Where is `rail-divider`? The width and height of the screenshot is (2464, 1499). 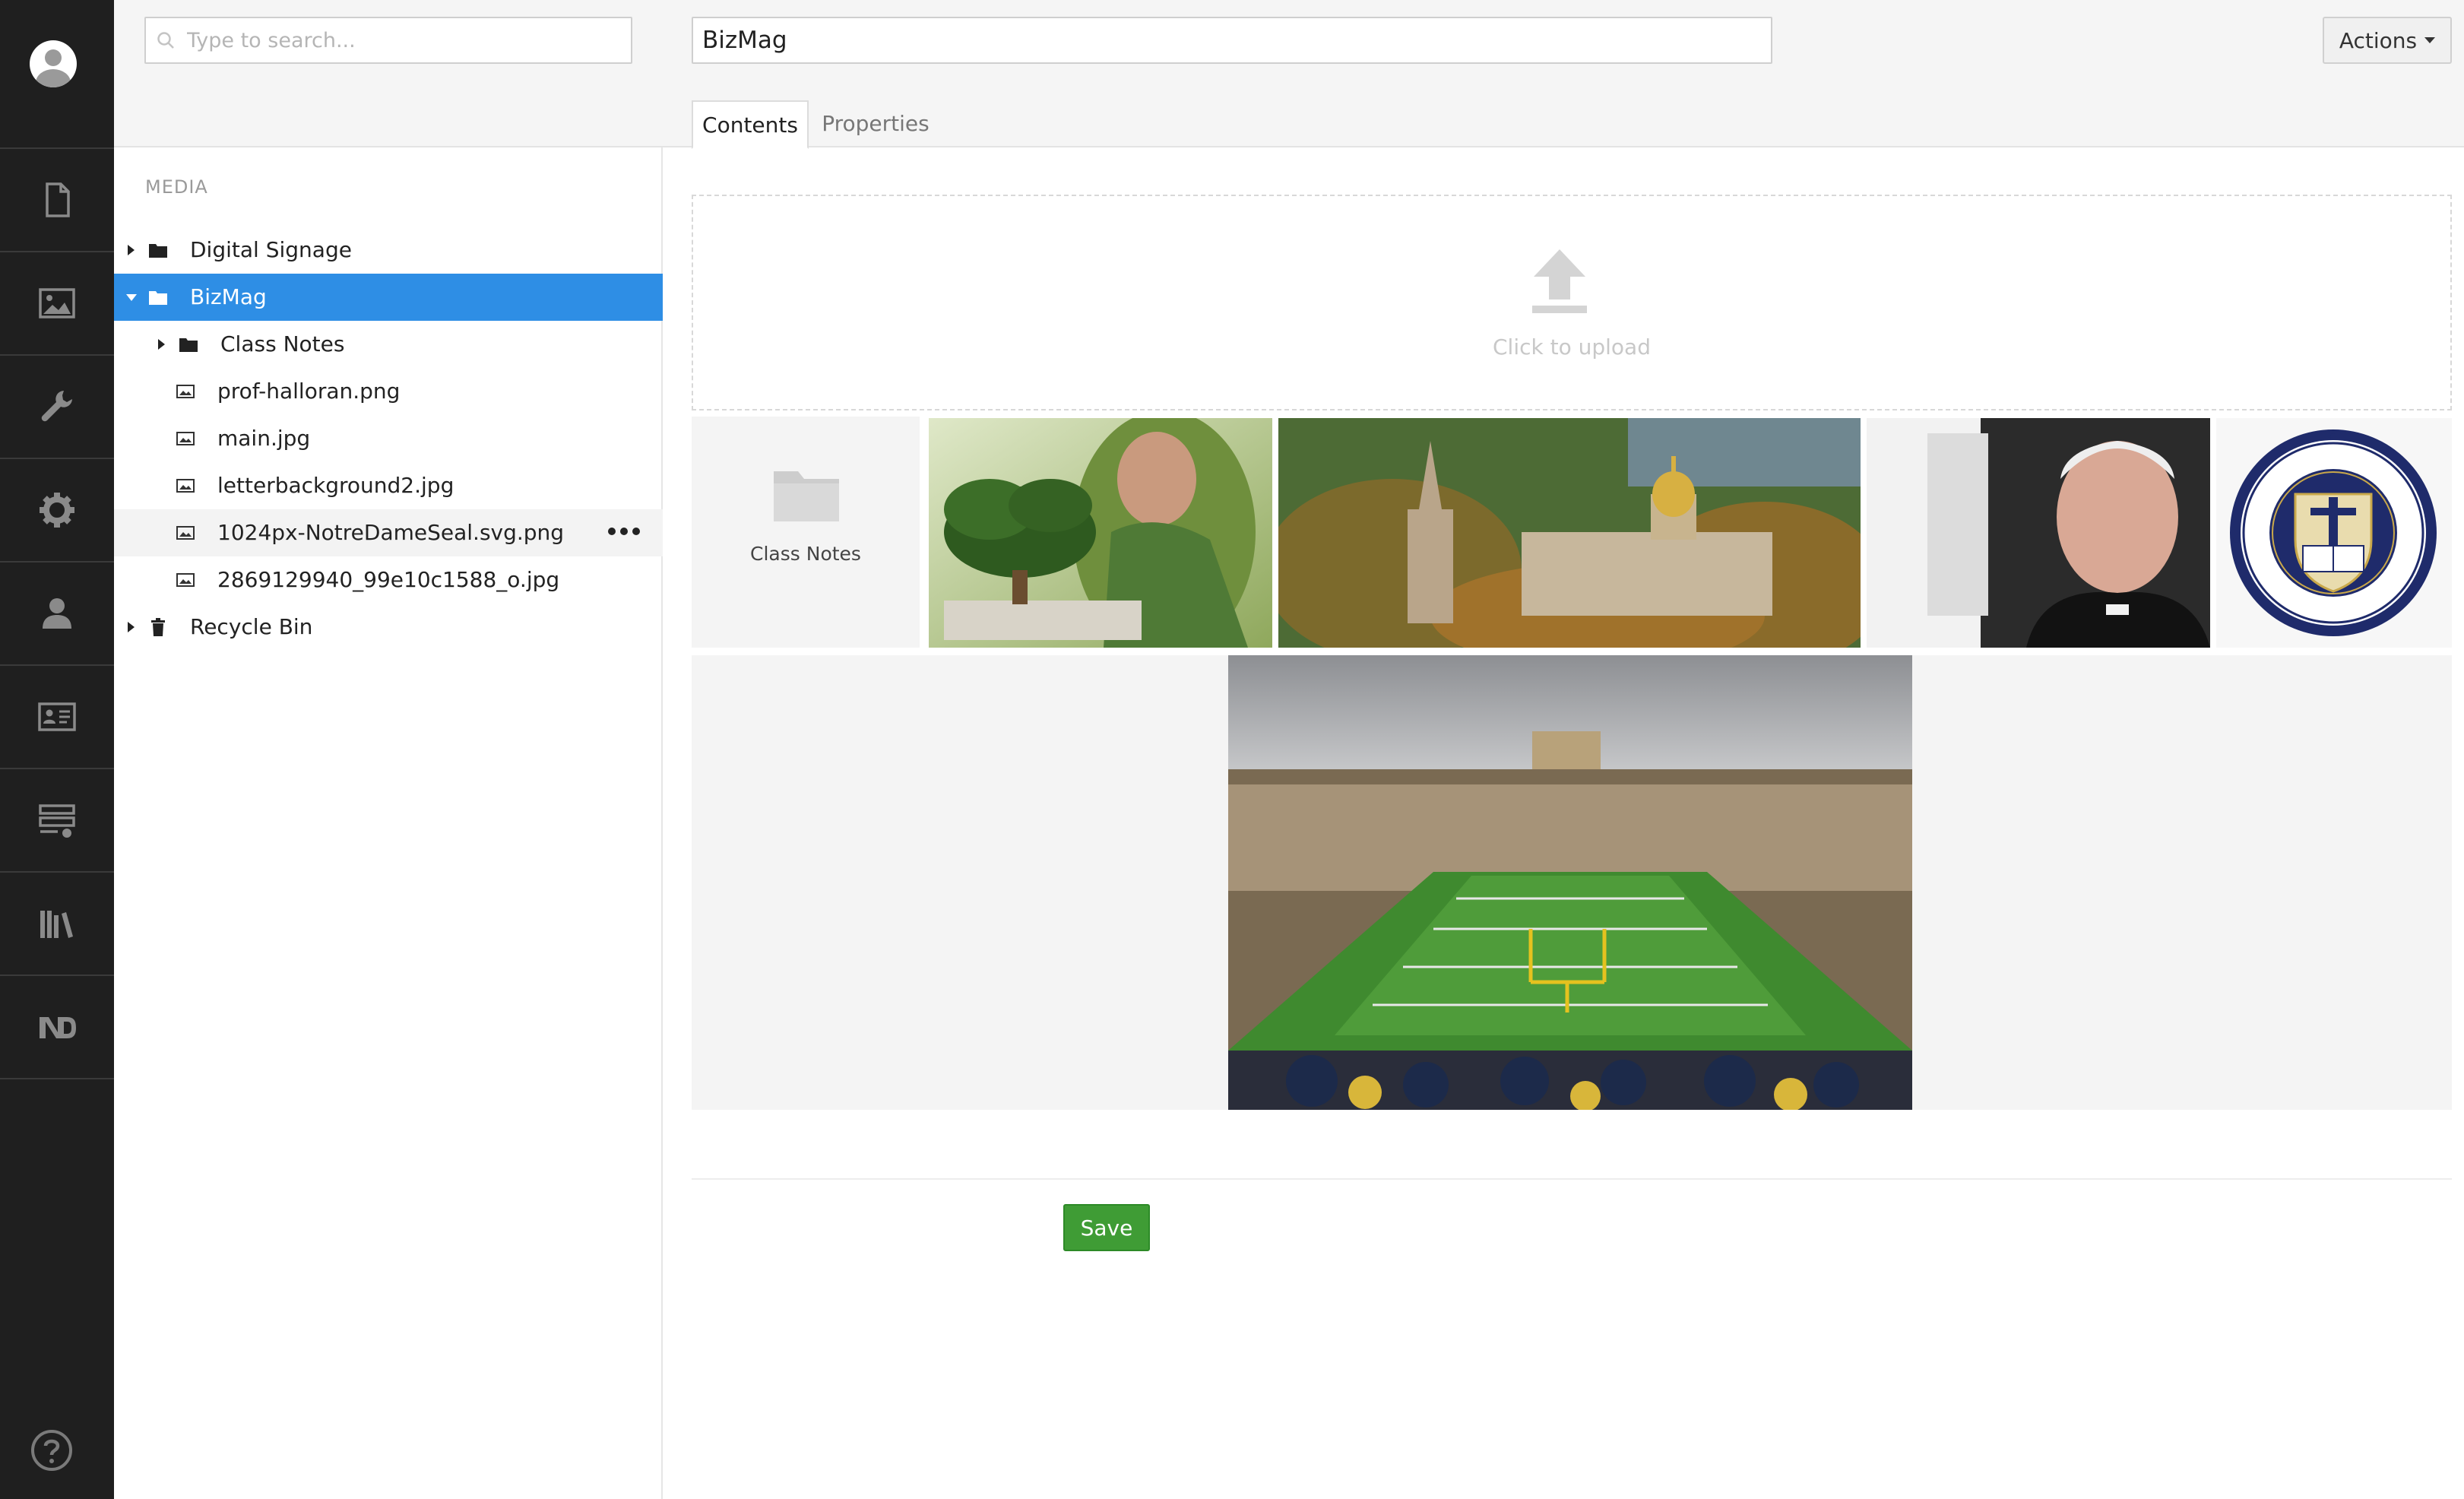
rail-divider is located at coordinates (57, 1078).